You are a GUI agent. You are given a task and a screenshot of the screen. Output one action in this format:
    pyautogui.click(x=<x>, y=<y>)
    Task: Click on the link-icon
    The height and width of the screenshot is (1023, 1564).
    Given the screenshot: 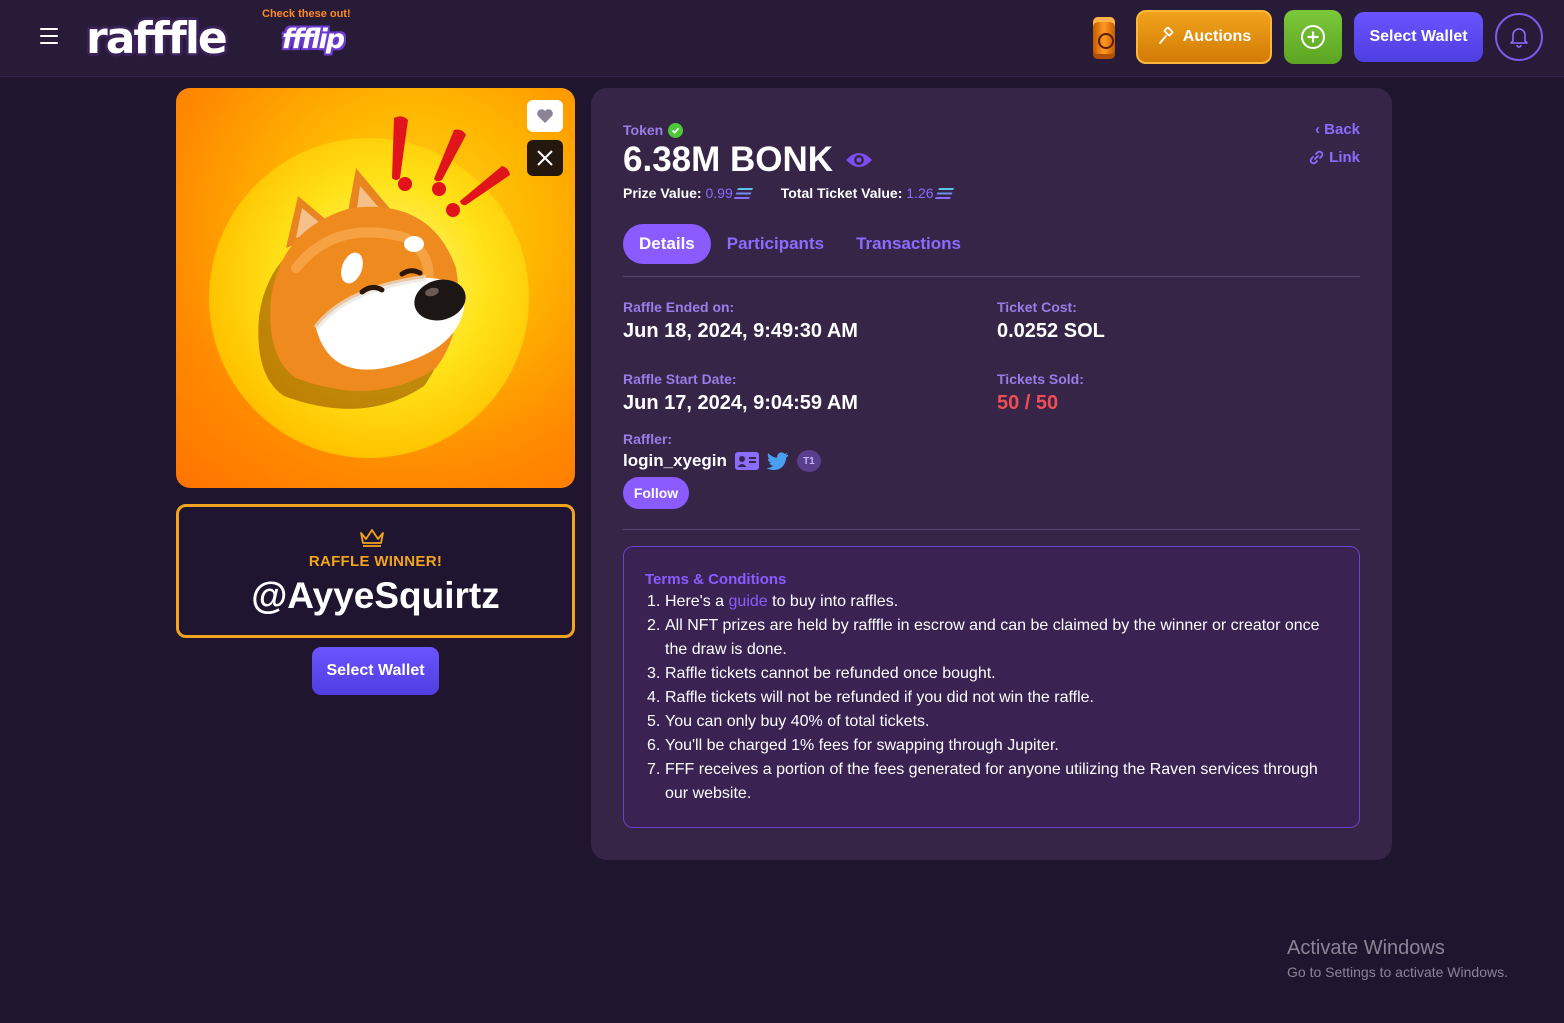 What is the action you would take?
    pyautogui.click(x=1316, y=157)
    